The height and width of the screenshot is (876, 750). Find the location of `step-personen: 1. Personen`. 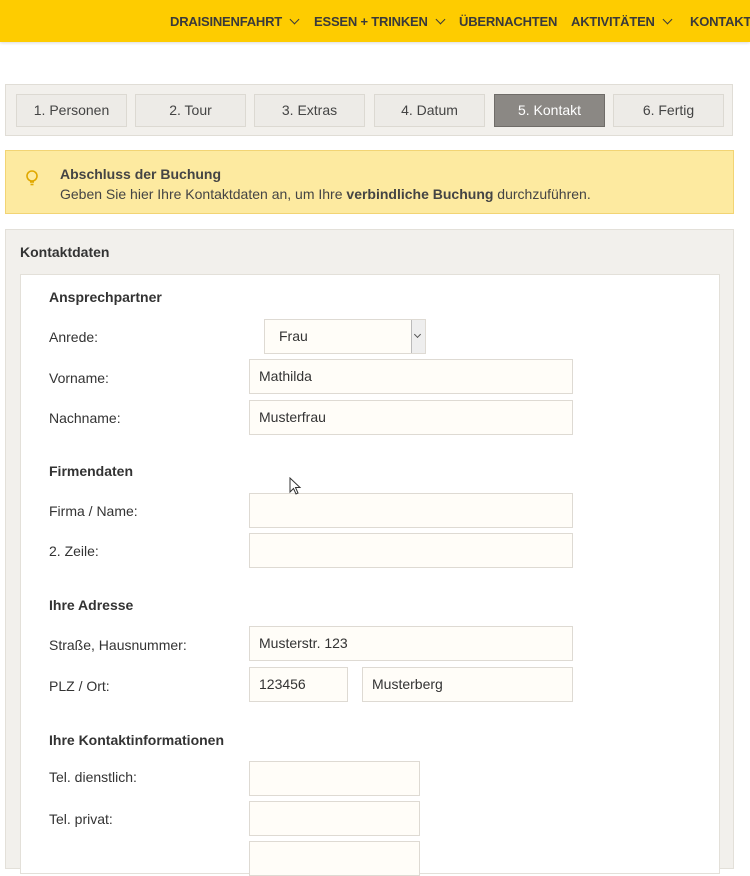

step-personen: 1. Personen is located at coordinates (71, 110).